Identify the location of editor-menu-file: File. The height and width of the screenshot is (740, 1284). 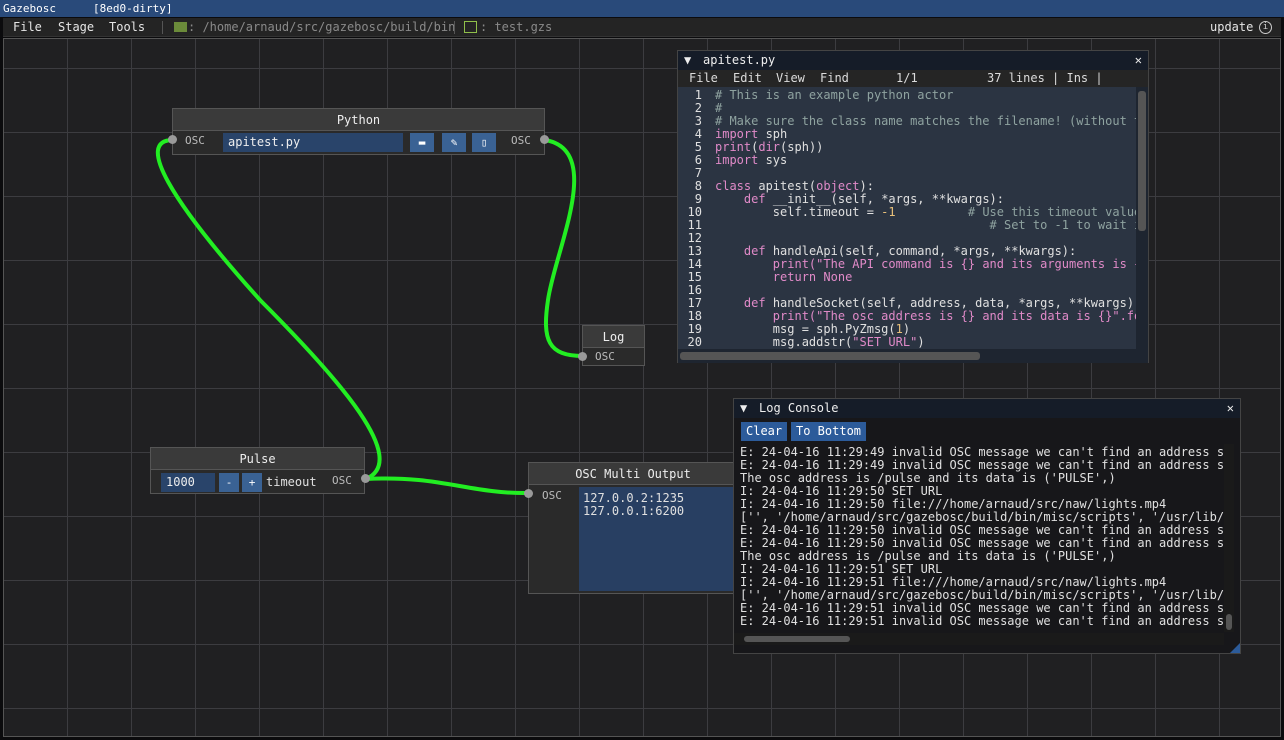
(703, 78).